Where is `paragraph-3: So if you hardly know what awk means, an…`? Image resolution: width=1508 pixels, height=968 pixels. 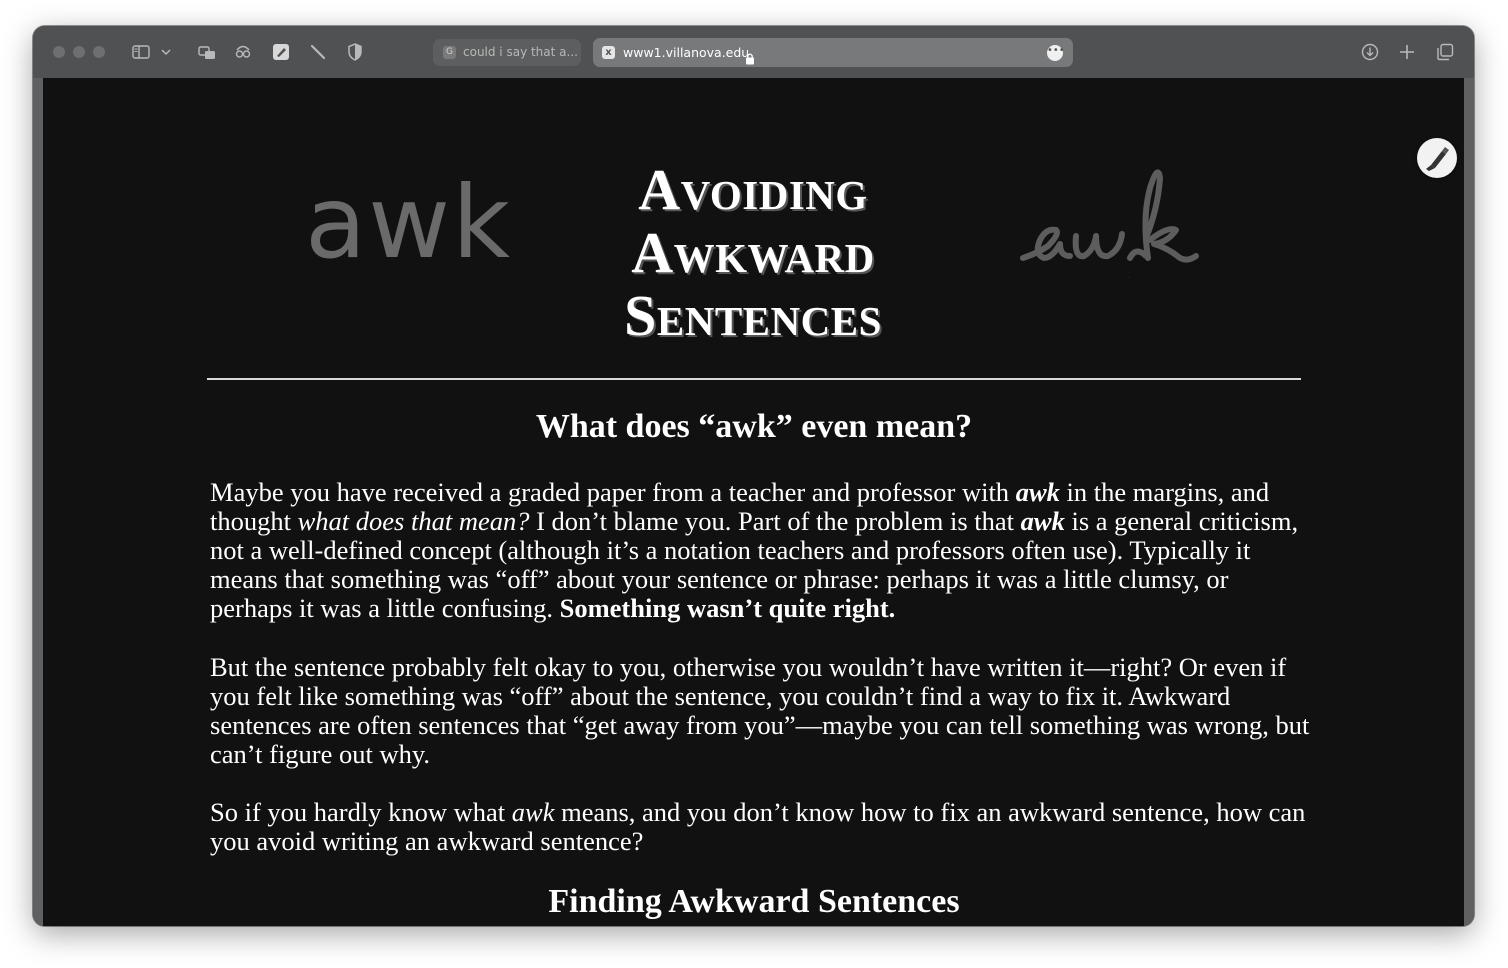
paragraph-3: So if you hardly know what awk means, an… is located at coordinates (760, 827).